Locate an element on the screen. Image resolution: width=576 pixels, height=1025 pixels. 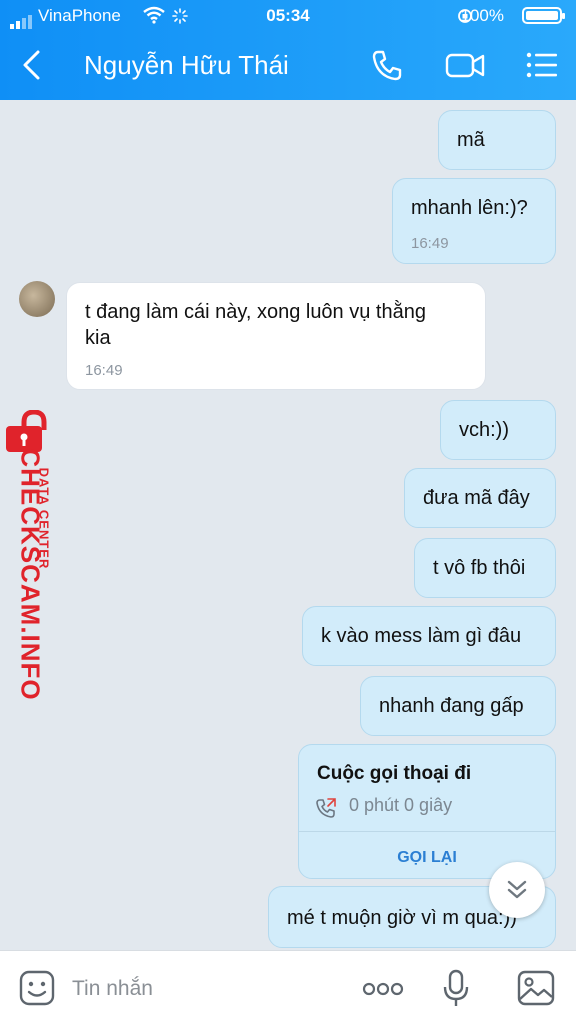
watermark: CHECKSCAM.INFO DATA CENTER is located at coordinates (37, 555).